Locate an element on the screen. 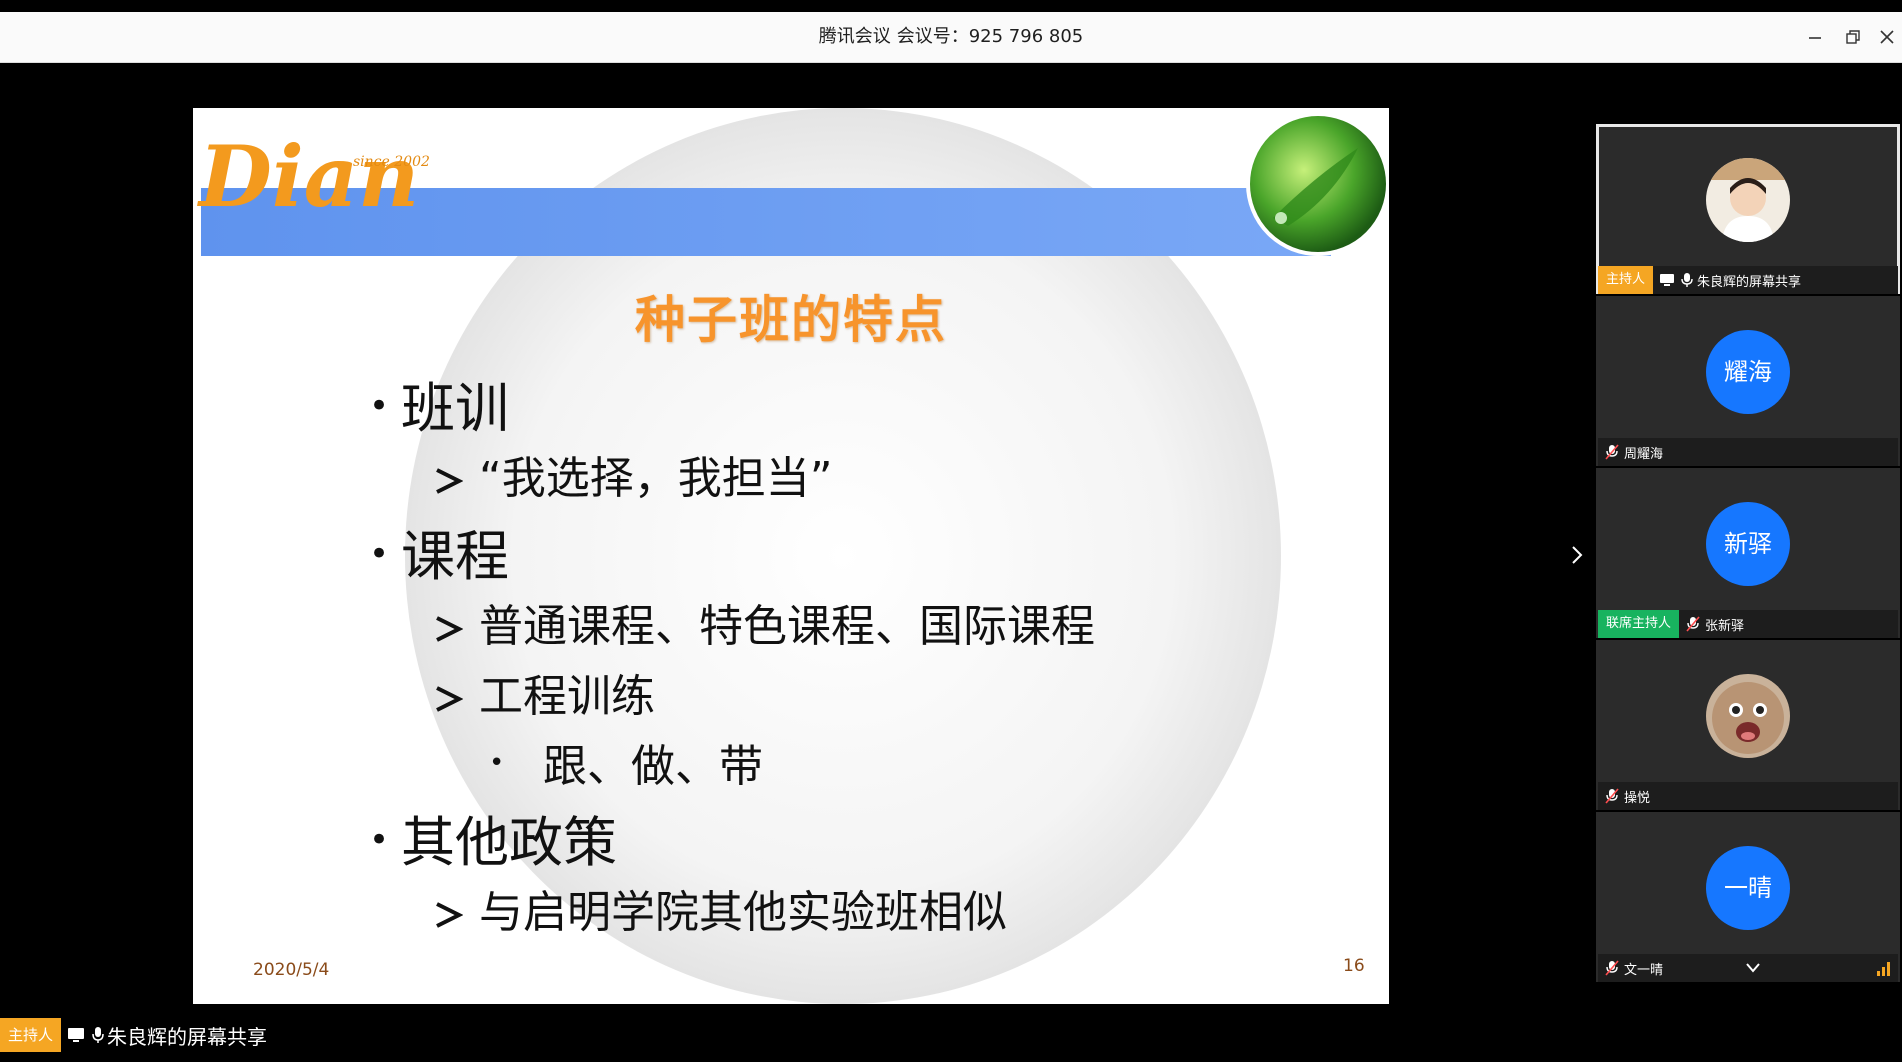 The width and height of the screenshot is (1902, 1062). avatar: 一晴 is located at coordinates (1748, 888).